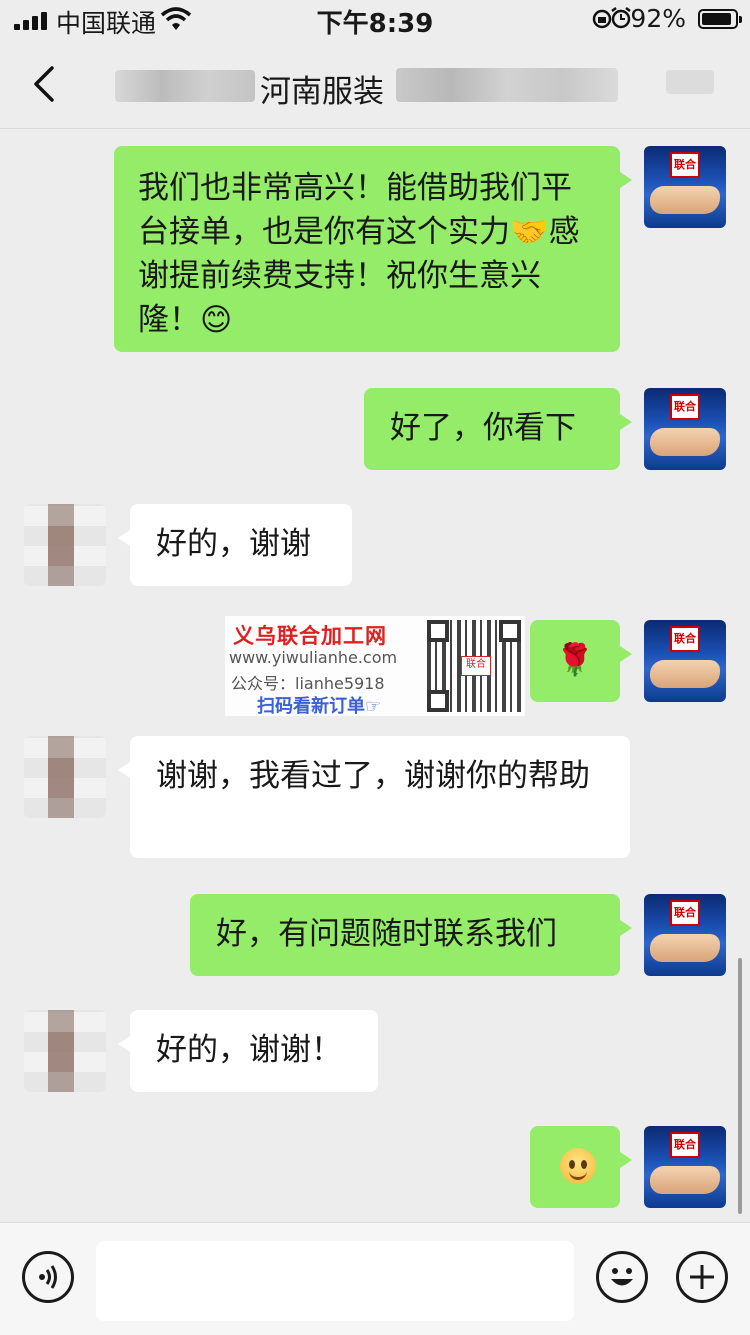  I want to click on chat-title: 河南服装, so click(322, 92).